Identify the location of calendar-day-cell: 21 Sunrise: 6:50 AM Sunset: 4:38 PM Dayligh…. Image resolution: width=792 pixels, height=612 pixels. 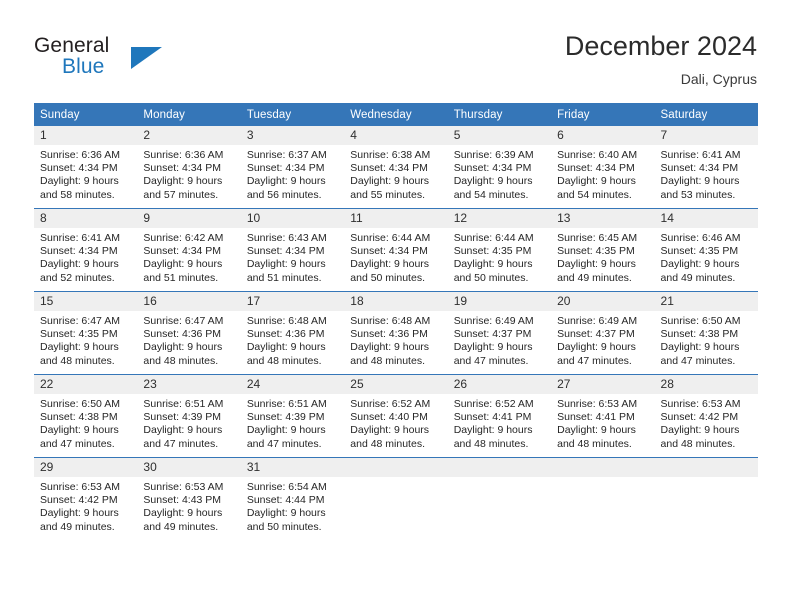
(706, 333).